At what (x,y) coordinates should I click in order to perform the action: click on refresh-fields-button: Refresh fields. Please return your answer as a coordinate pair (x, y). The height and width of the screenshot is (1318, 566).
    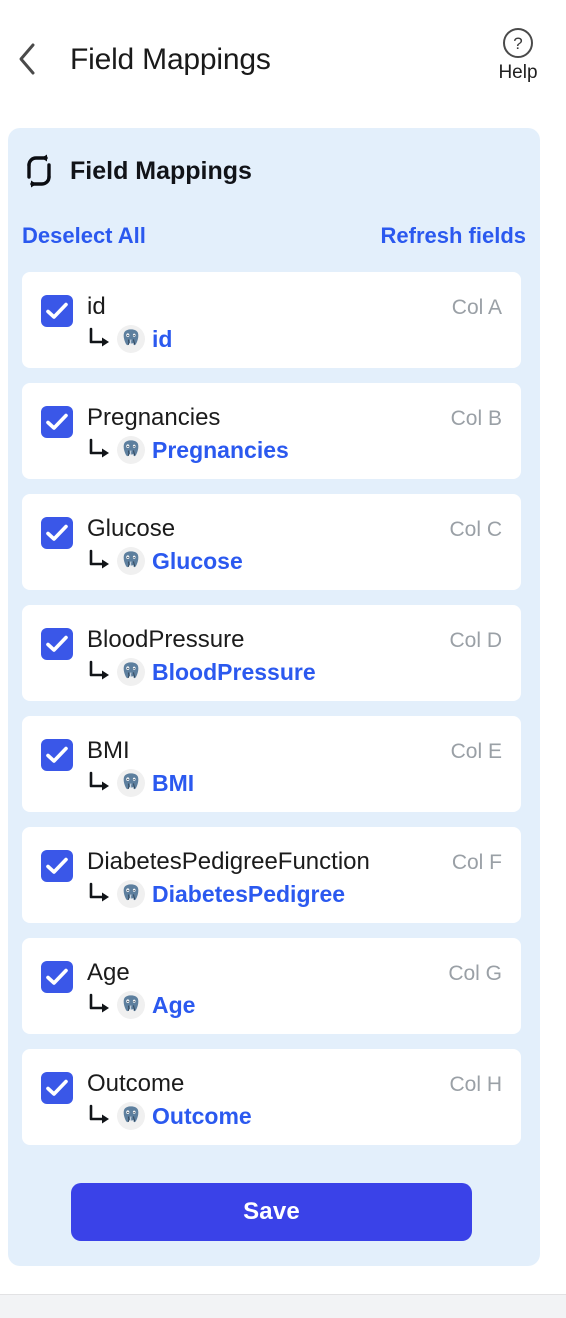
    Looking at the image, I should click on (454, 236).